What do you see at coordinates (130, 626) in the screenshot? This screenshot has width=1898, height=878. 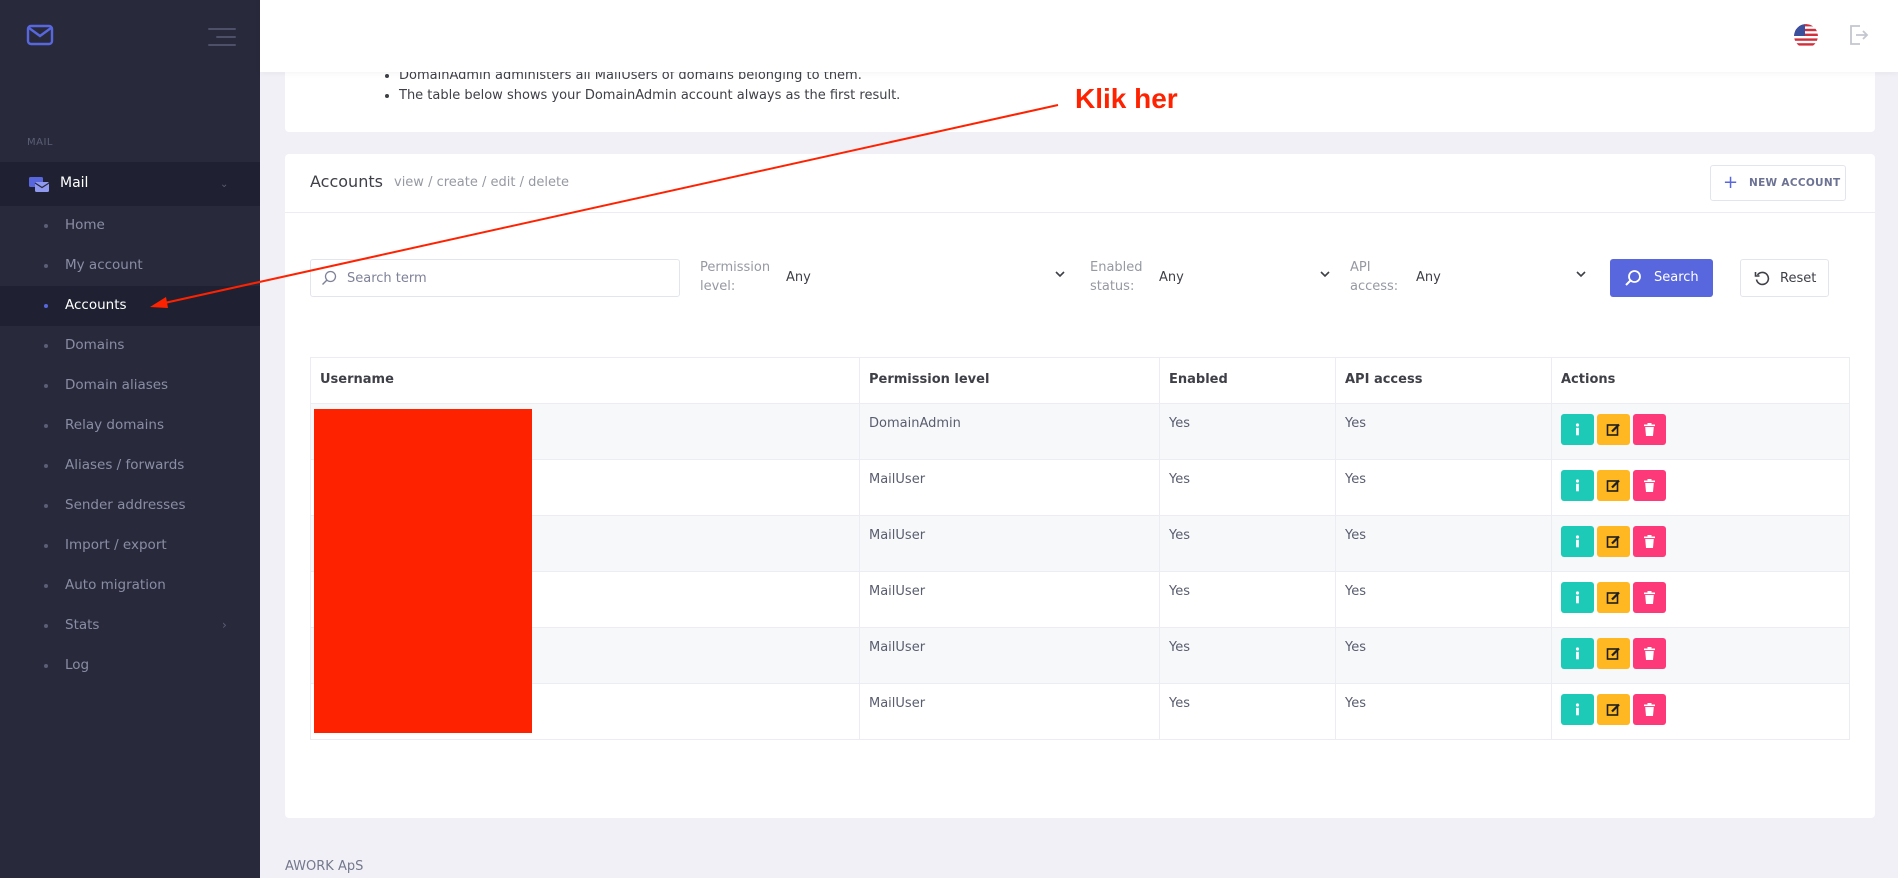 I see `sidebar-item-stats: Stats ›` at bounding box center [130, 626].